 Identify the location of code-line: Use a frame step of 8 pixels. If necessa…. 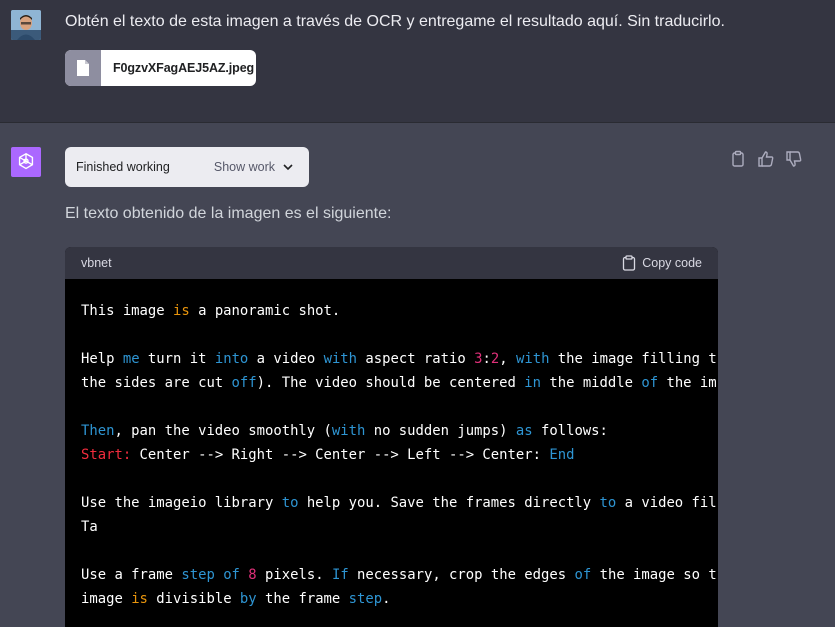
(399, 575).